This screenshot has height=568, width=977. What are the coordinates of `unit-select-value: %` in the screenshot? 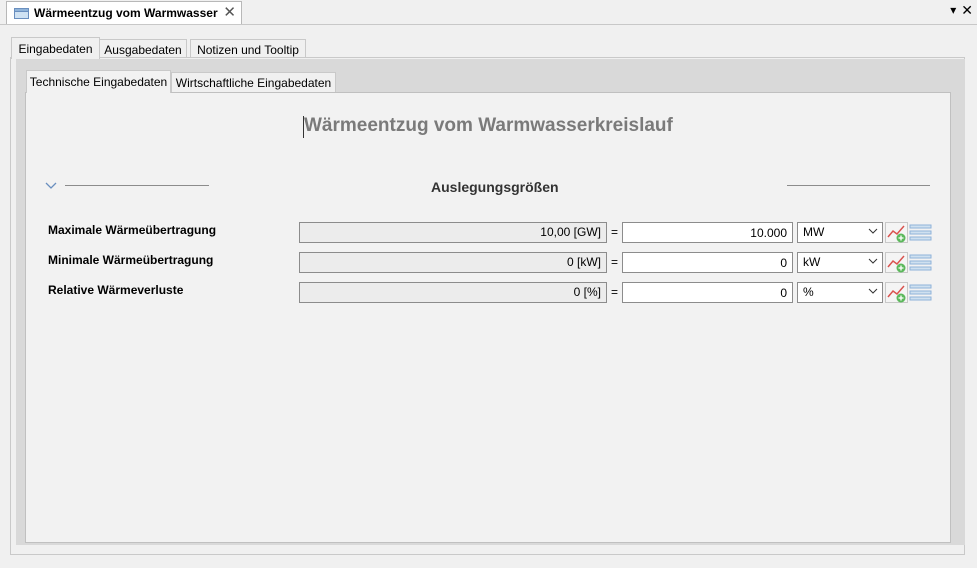 It's located at (808, 292).